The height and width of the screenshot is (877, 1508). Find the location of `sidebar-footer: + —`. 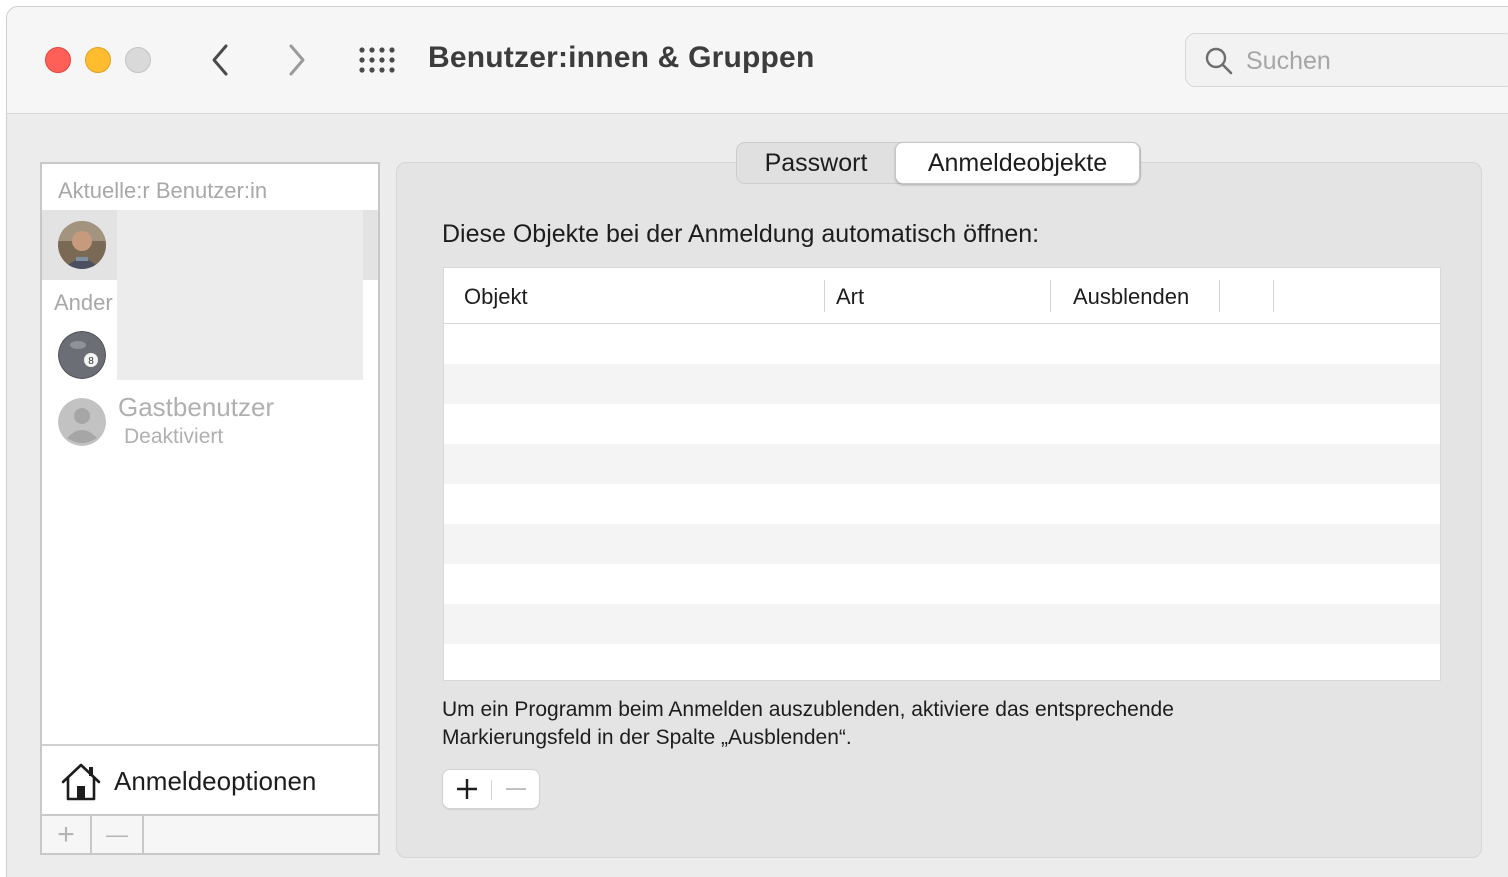

sidebar-footer: + — is located at coordinates (210, 833).